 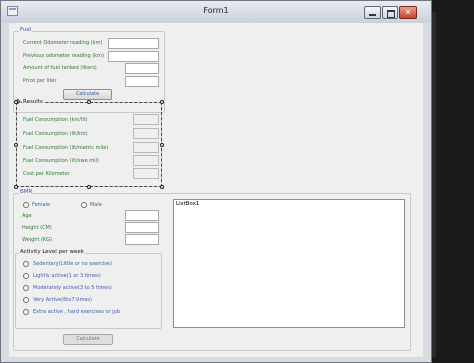 What do you see at coordinates (84, 205) in the screenshot?
I see `male-radio` at bounding box center [84, 205].